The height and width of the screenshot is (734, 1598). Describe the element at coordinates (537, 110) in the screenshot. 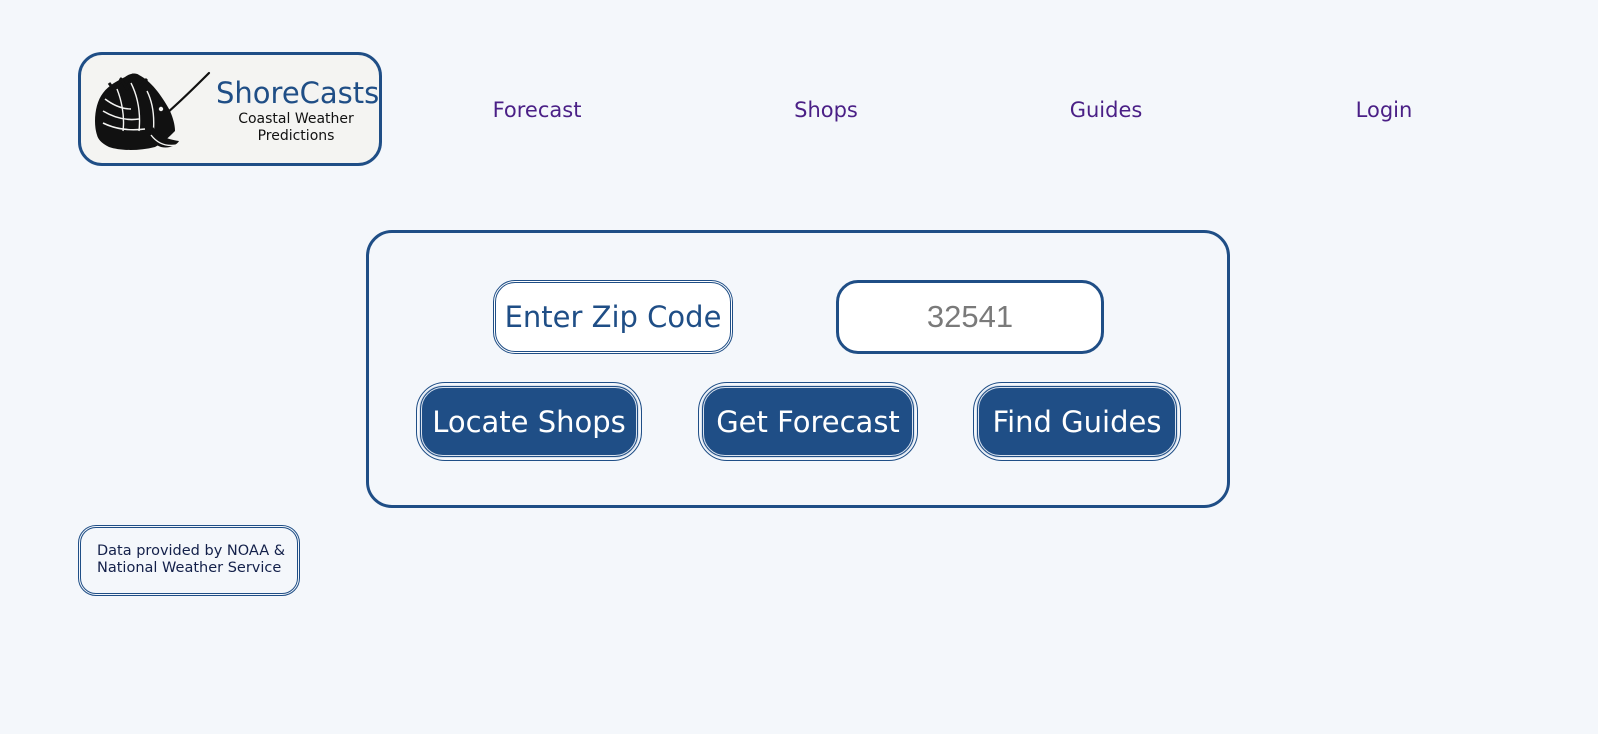

I see `nav-forecast: Forecast` at that location.